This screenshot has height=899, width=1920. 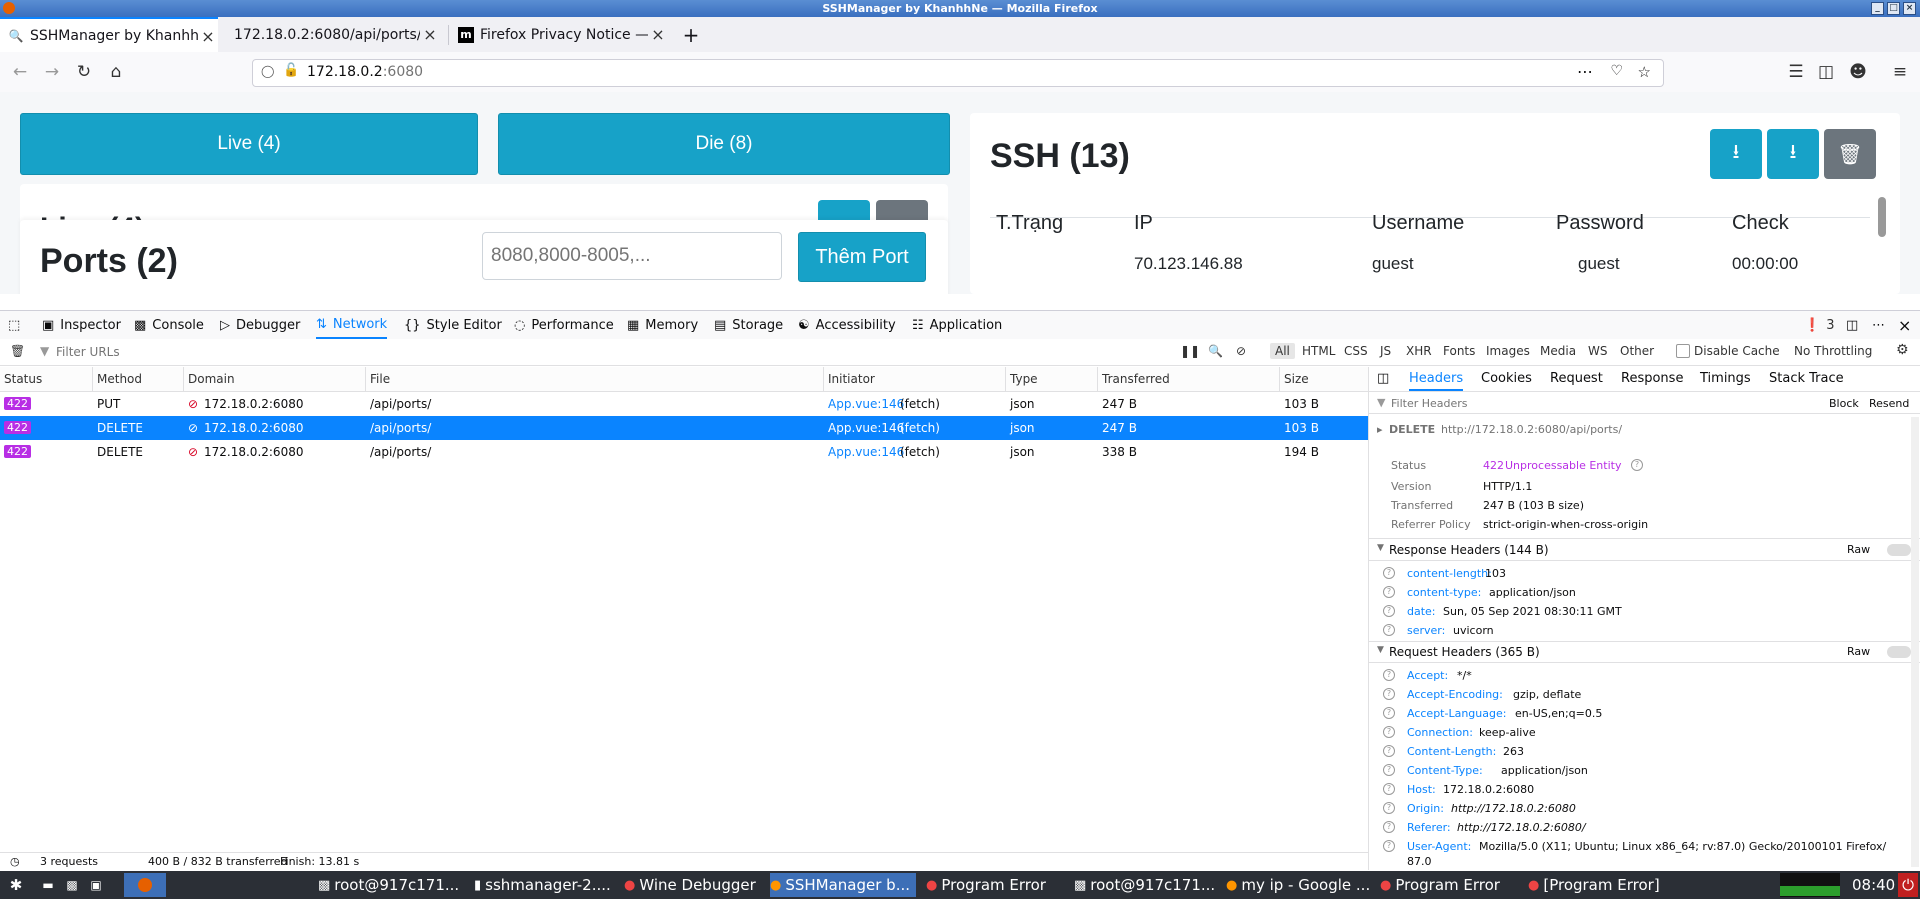 What do you see at coordinates (1793, 154) in the screenshot?
I see `download-icon: ⭳` at bounding box center [1793, 154].